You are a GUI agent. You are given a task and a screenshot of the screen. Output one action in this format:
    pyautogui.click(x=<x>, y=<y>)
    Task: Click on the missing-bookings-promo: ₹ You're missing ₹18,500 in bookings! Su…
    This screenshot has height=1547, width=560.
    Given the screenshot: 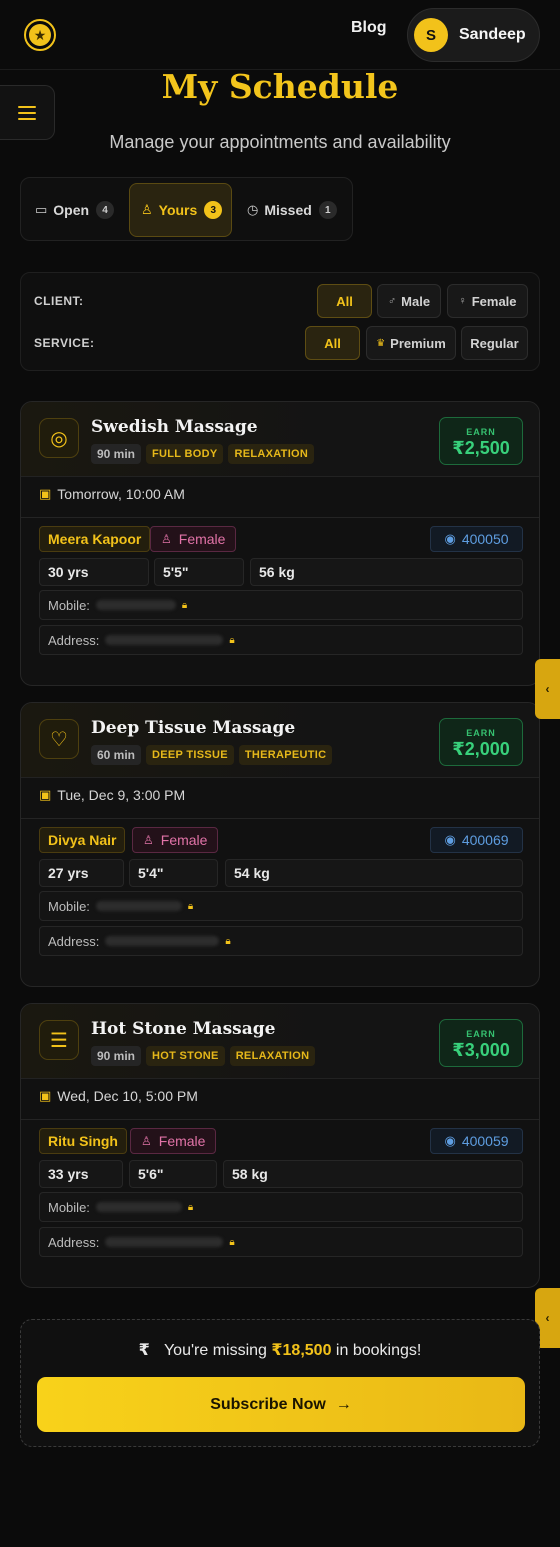 What is the action you would take?
    pyautogui.click(x=280, y=1383)
    